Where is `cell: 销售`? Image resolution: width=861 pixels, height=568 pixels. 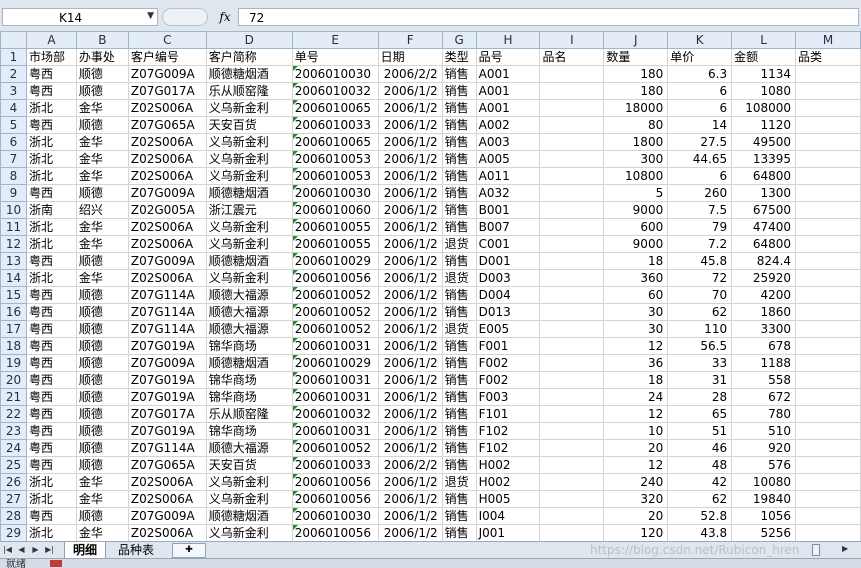
cell: 销售 is located at coordinates (459, 295).